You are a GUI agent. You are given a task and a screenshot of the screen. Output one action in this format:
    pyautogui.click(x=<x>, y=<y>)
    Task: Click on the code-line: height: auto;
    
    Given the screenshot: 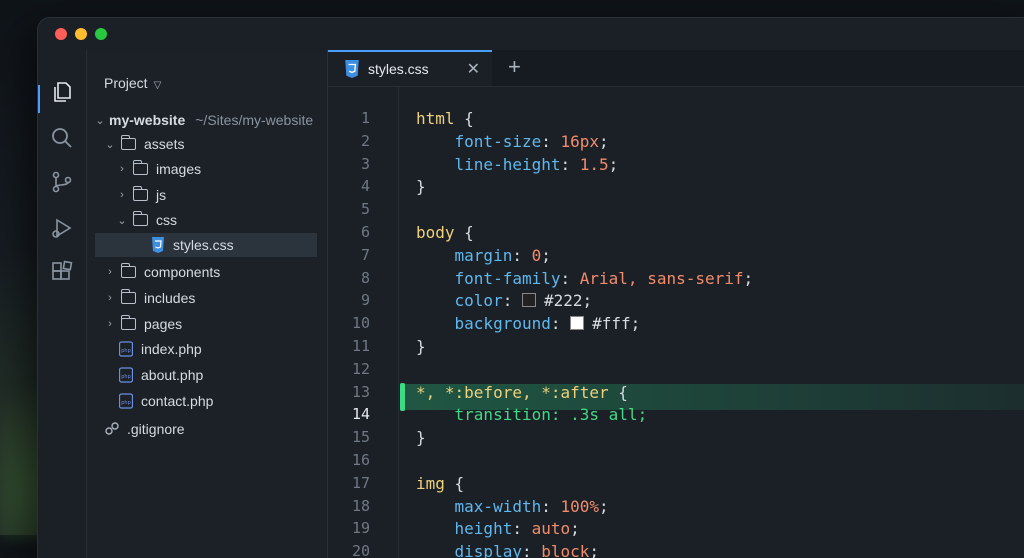 What is the action you would take?
    pyautogui.click(x=498, y=528)
    